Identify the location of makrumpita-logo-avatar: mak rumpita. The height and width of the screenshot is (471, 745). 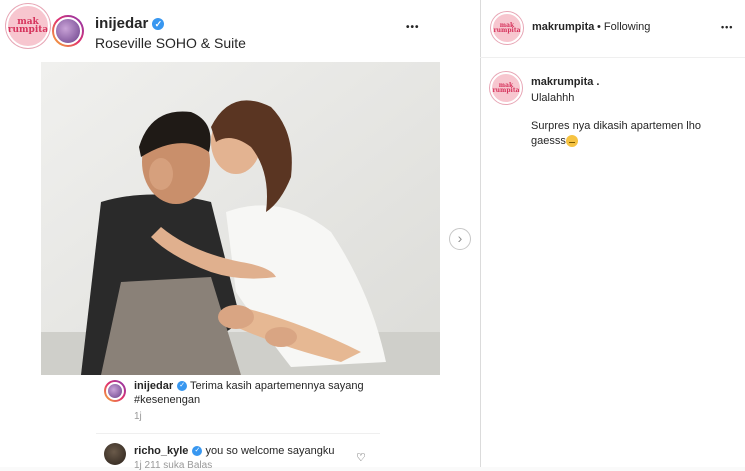
(28, 26).